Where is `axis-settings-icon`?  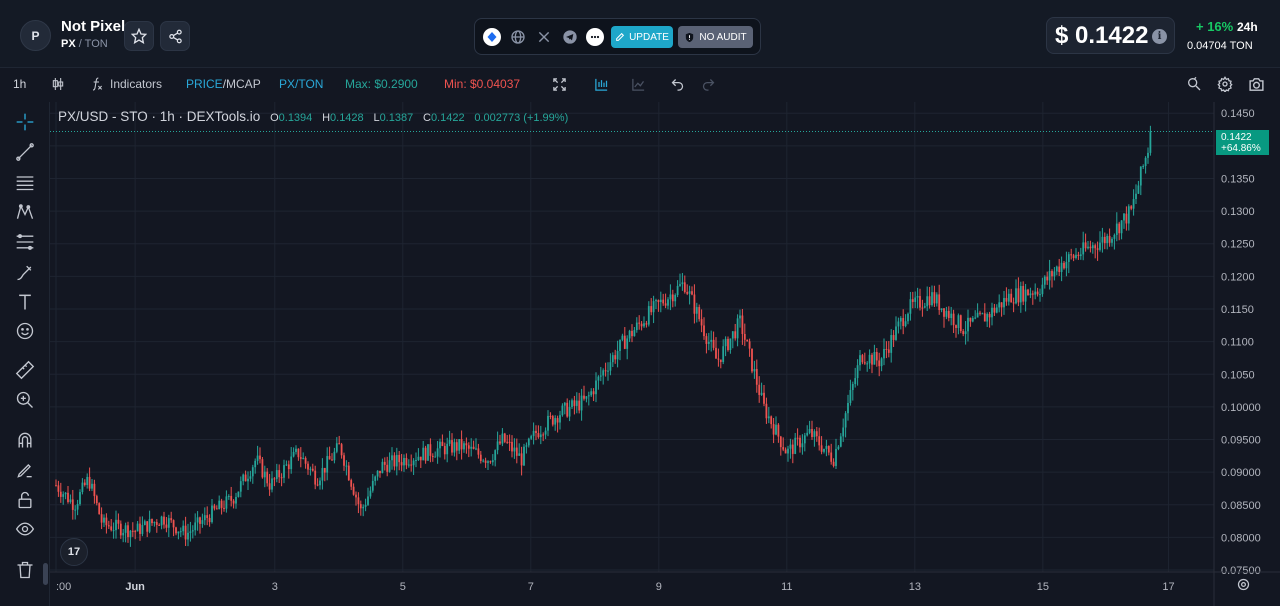
axis-settings-icon is located at coordinates (1243, 587).